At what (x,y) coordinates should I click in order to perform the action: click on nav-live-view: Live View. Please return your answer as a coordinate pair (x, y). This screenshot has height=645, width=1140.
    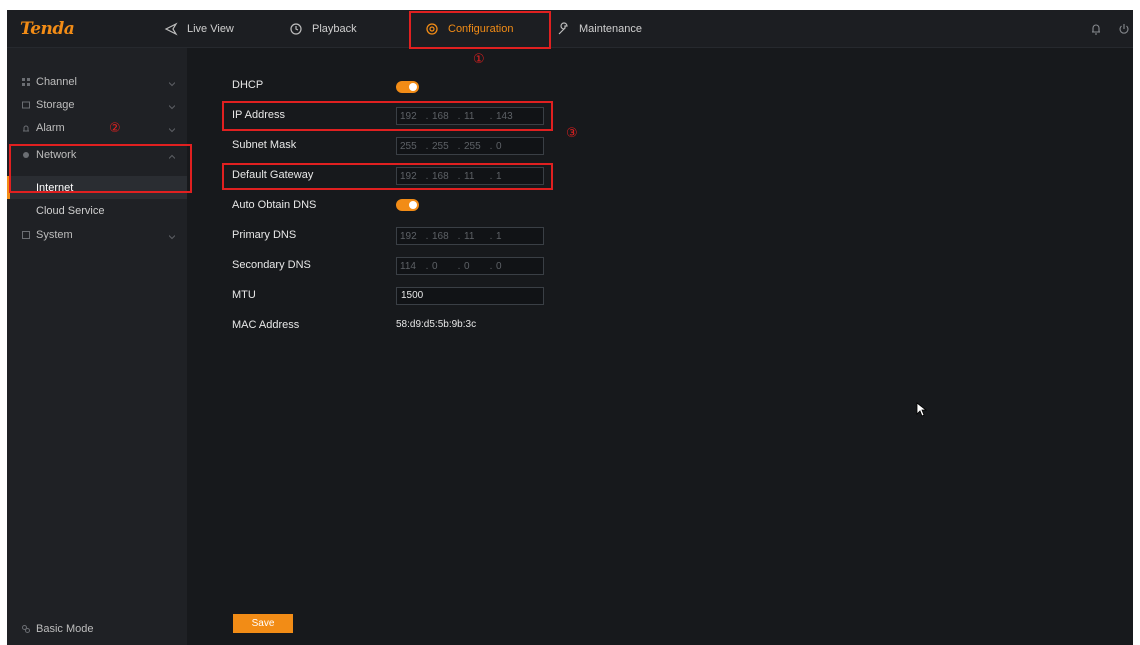
    Looking at the image, I should click on (199, 29).